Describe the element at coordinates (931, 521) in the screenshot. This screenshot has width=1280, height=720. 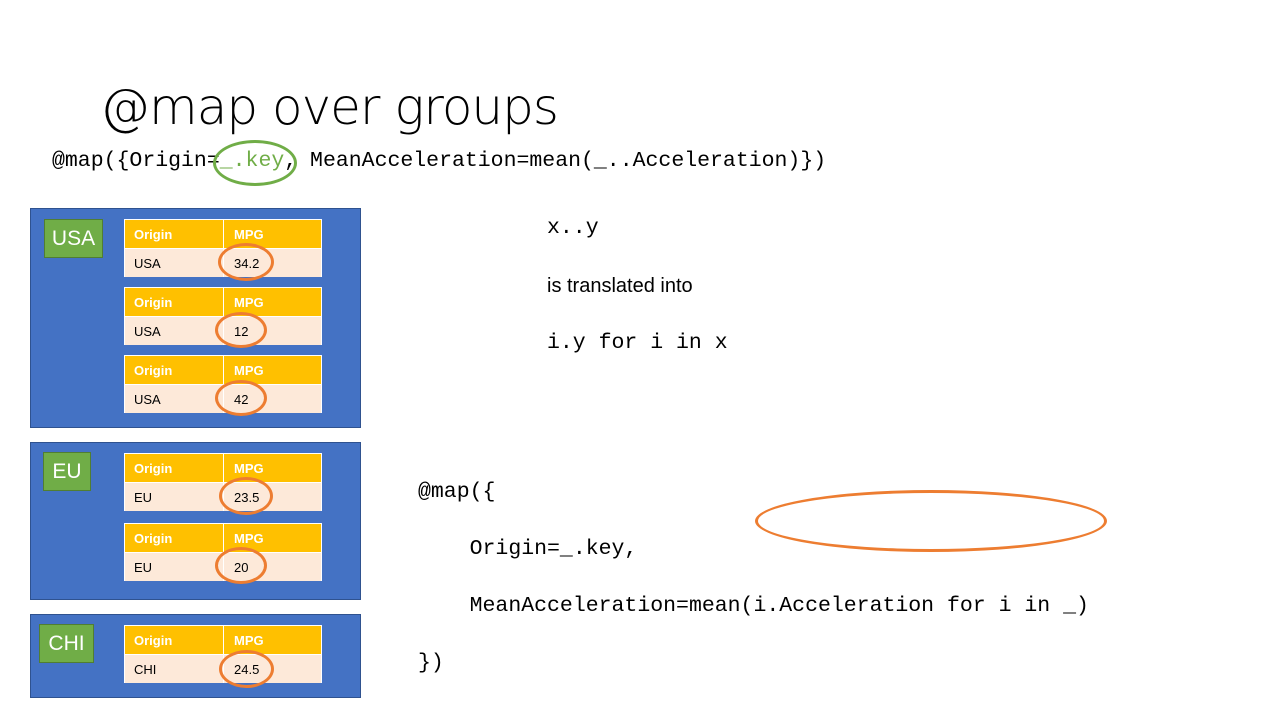
I see `comprehension-highlight-ring` at that location.